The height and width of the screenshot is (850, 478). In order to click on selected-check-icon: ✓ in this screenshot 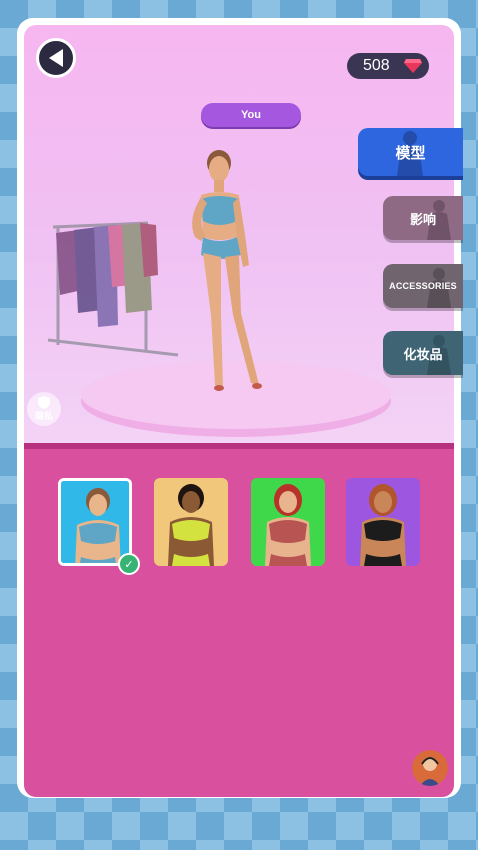, I will do `click(129, 564)`.